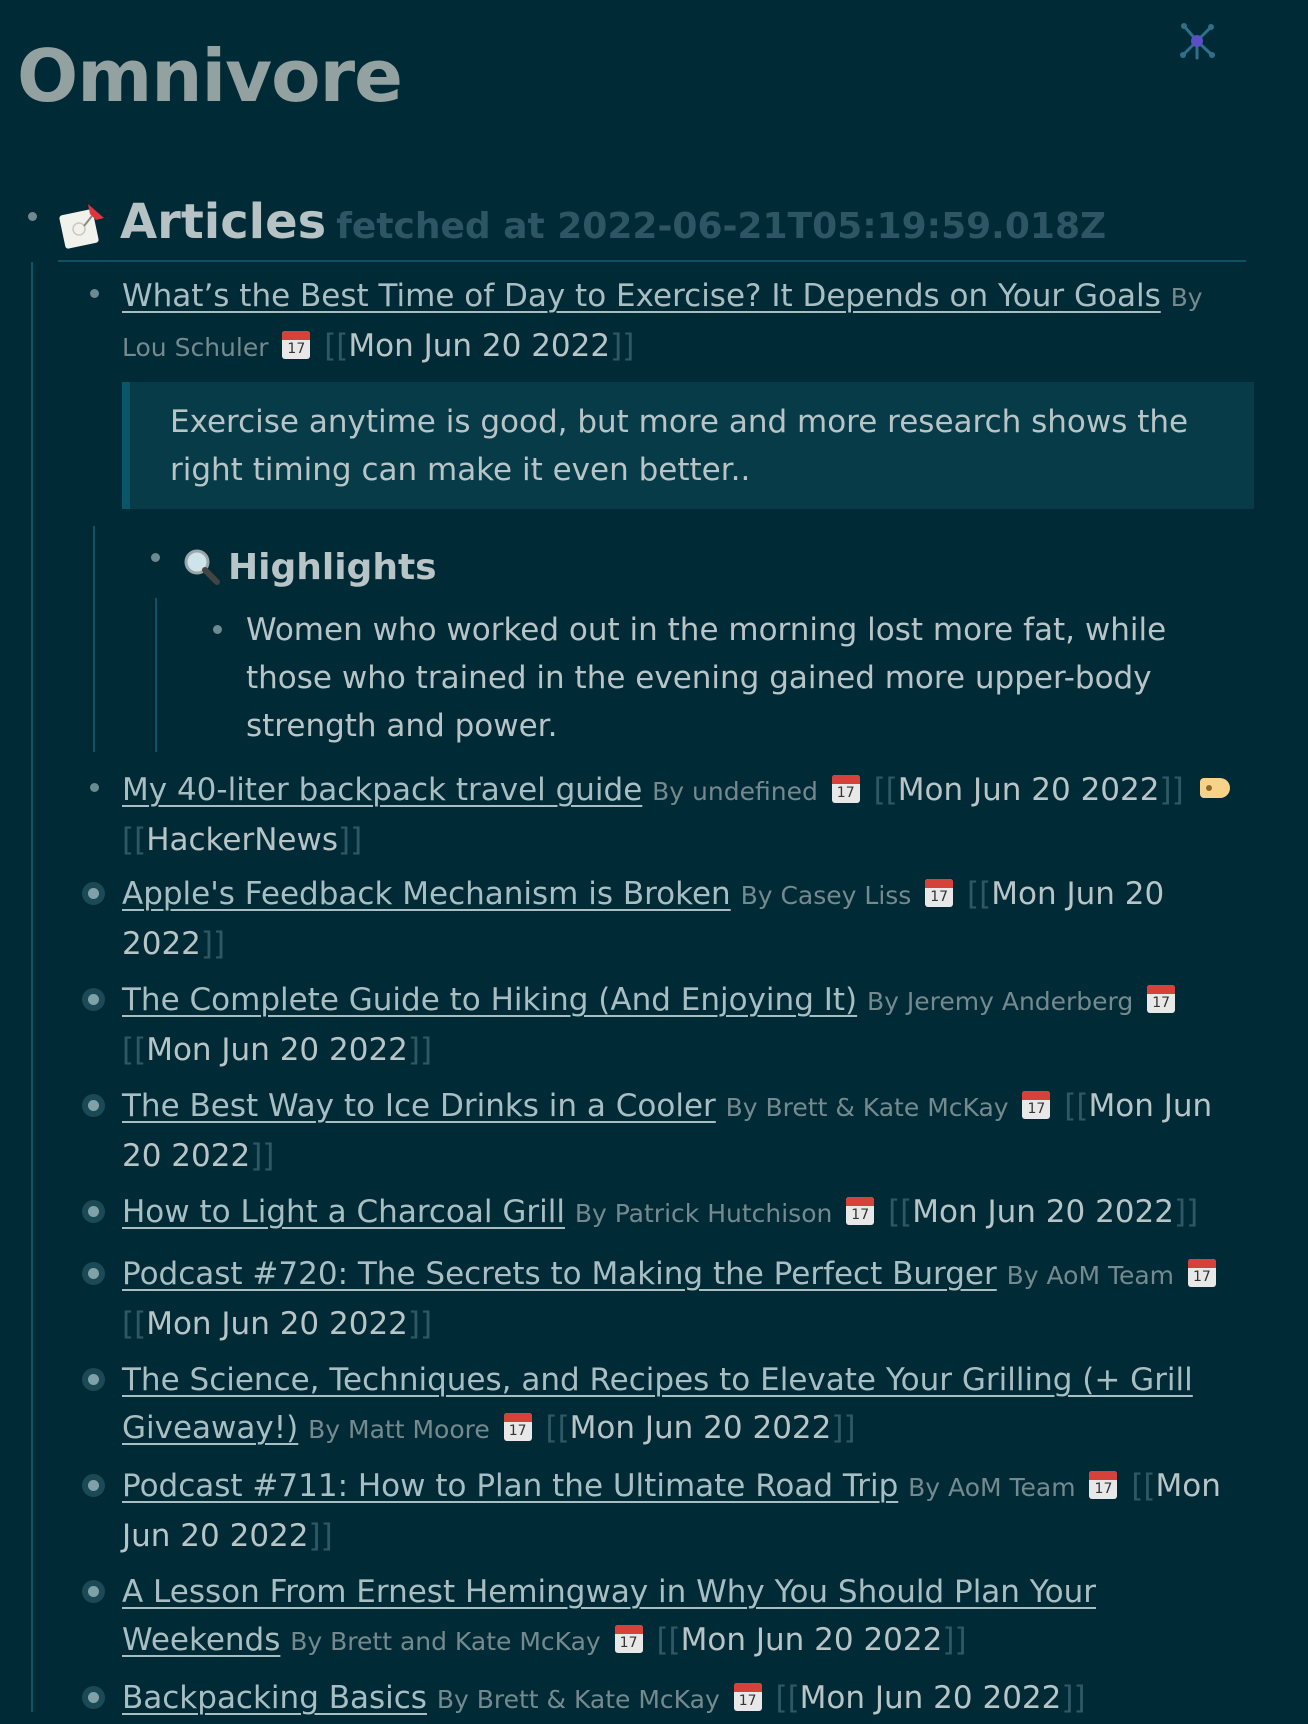 The height and width of the screenshot is (1724, 1308). Describe the element at coordinates (202, 567) in the screenshot. I see `magnifying-glass-icon` at that location.